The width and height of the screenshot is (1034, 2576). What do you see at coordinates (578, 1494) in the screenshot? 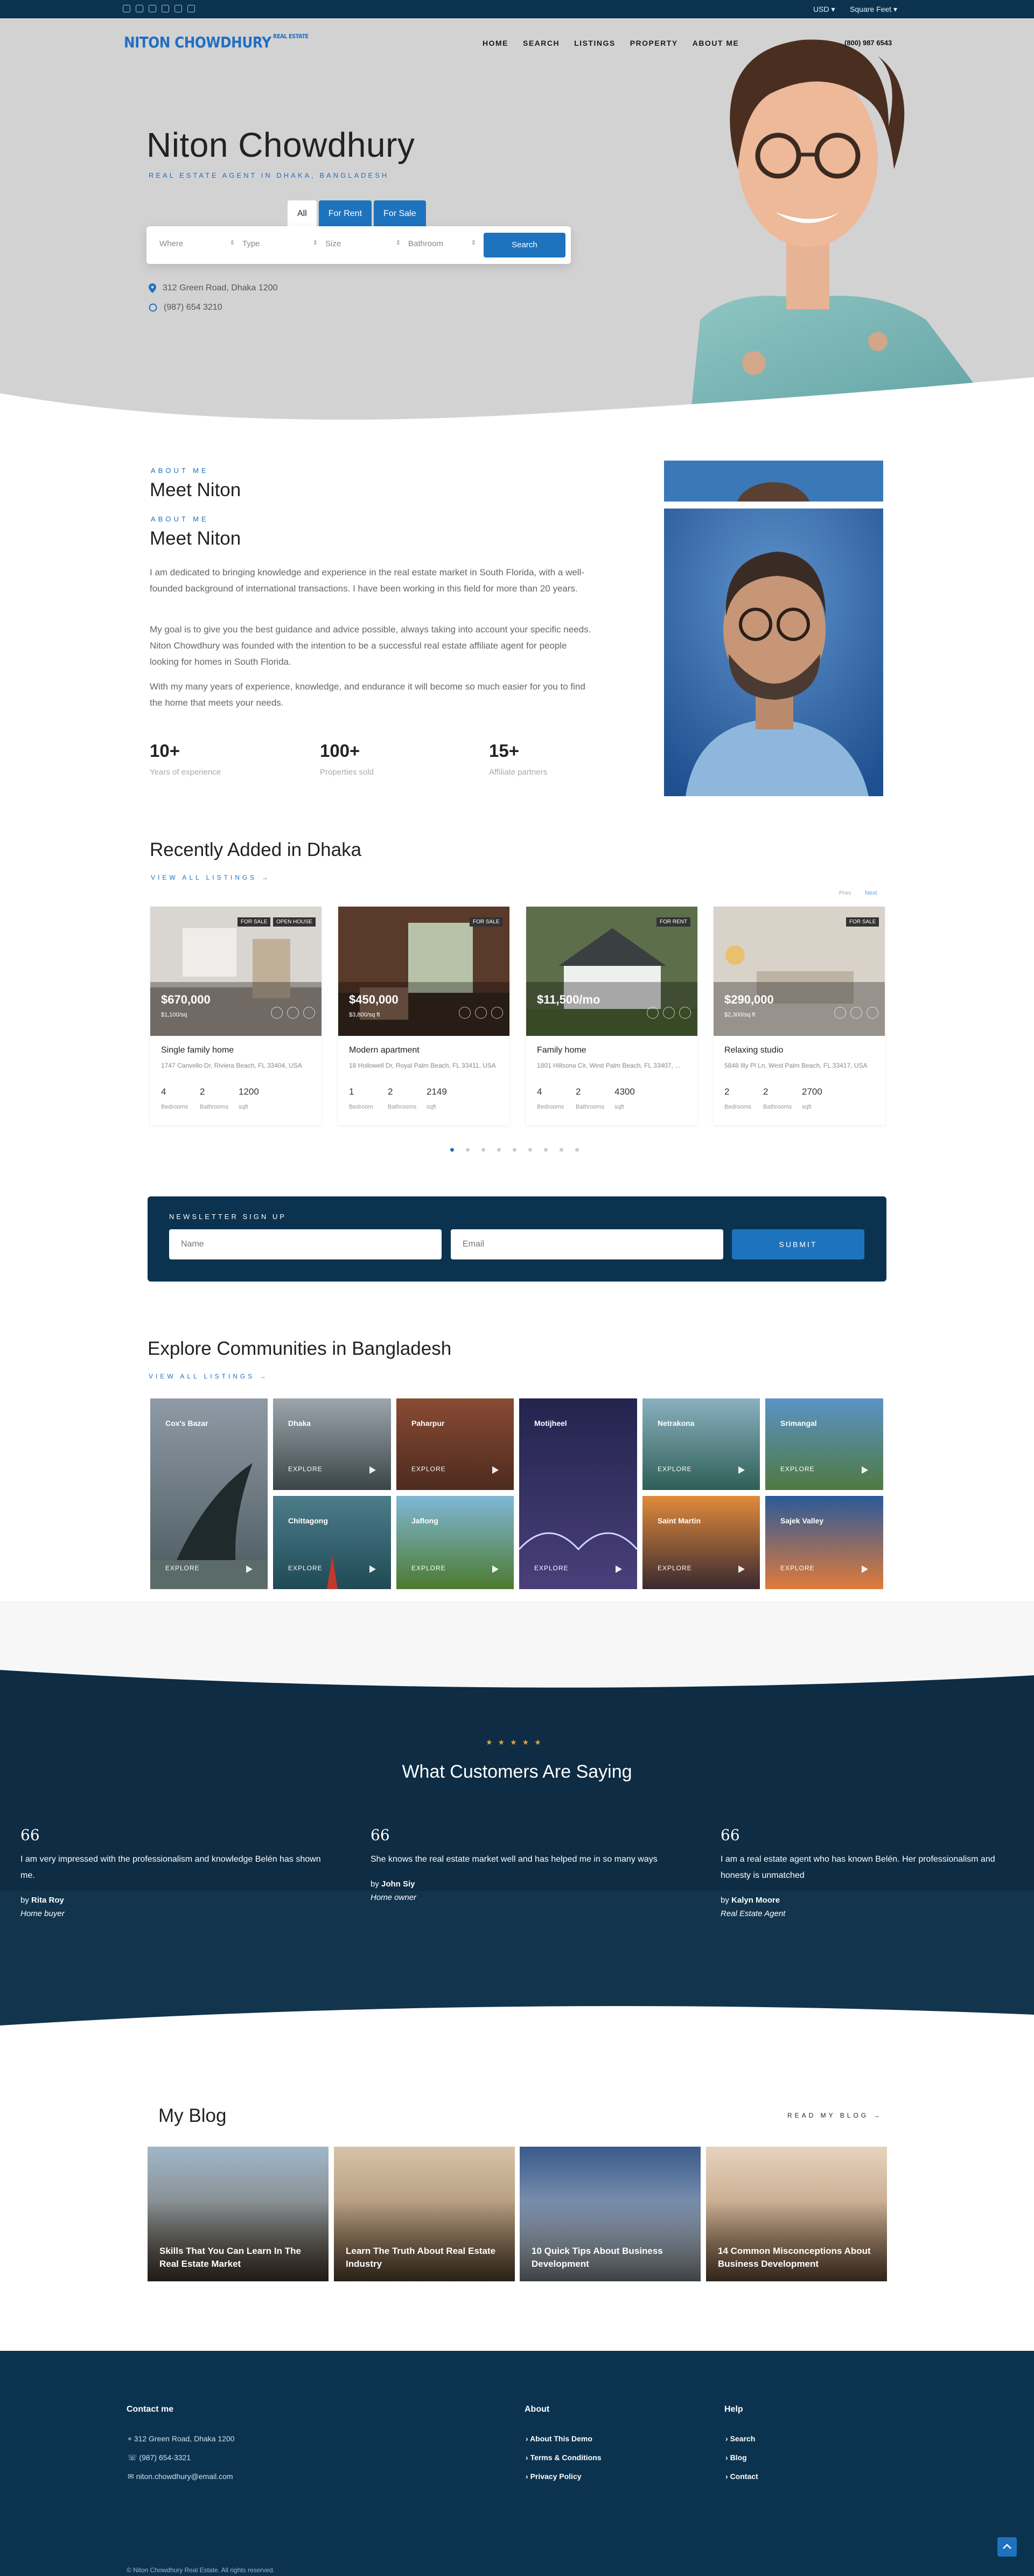
I see `community-tile: Motijheel EXPLORE` at bounding box center [578, 1494].